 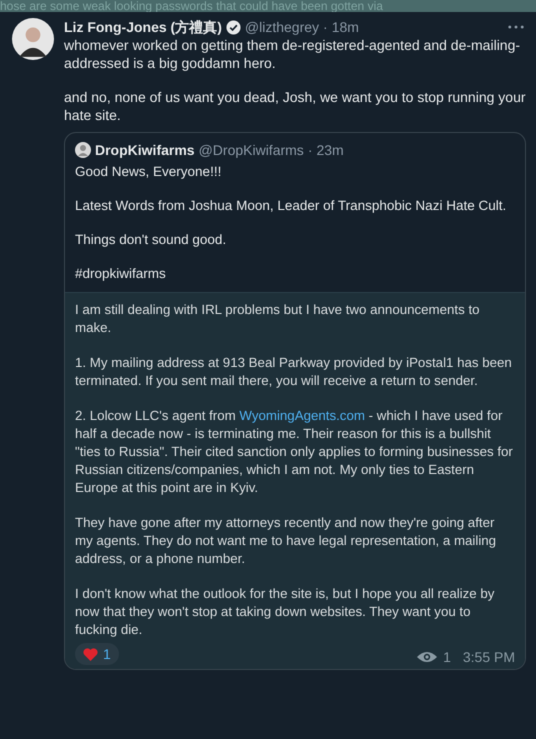 I want to click on post-time: 18m, so click(x=345, y=27).